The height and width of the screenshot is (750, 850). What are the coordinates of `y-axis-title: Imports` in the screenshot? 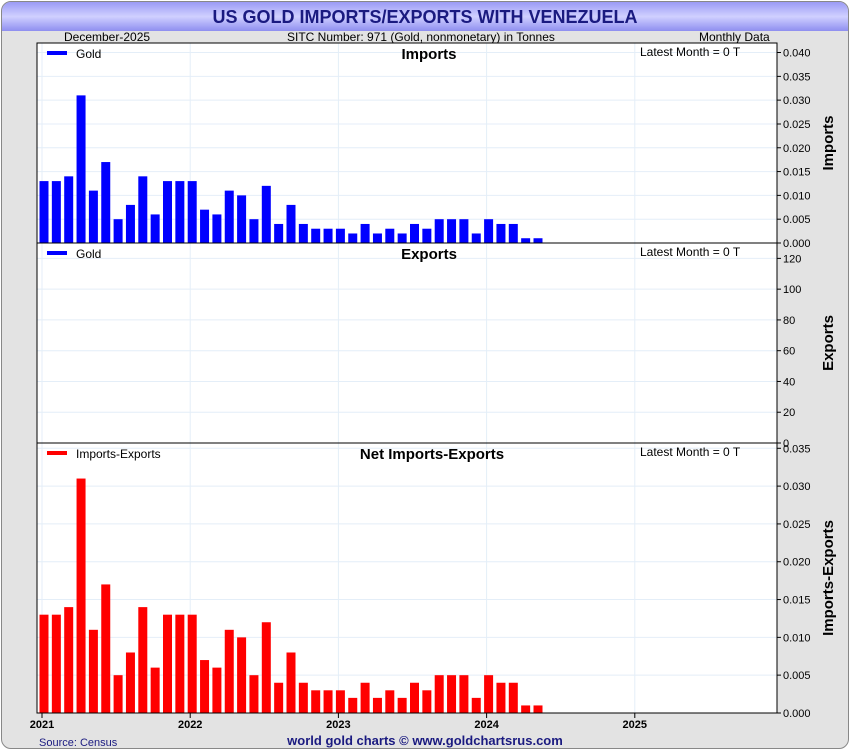 It's located at (828, 142).